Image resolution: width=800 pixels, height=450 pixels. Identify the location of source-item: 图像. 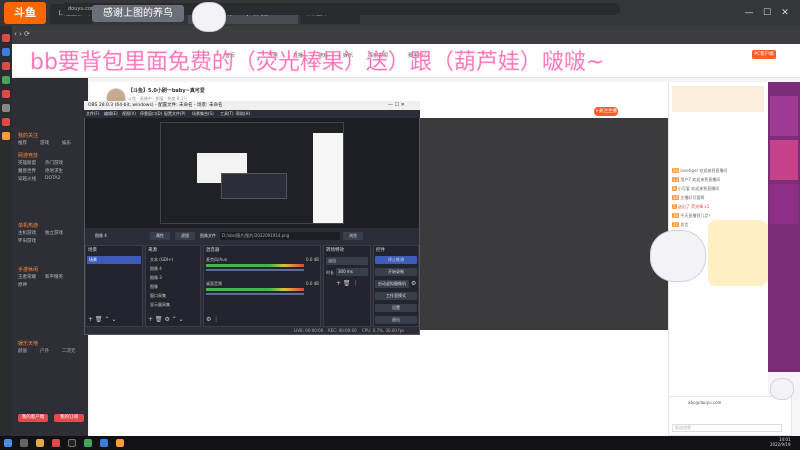
(154, 287).